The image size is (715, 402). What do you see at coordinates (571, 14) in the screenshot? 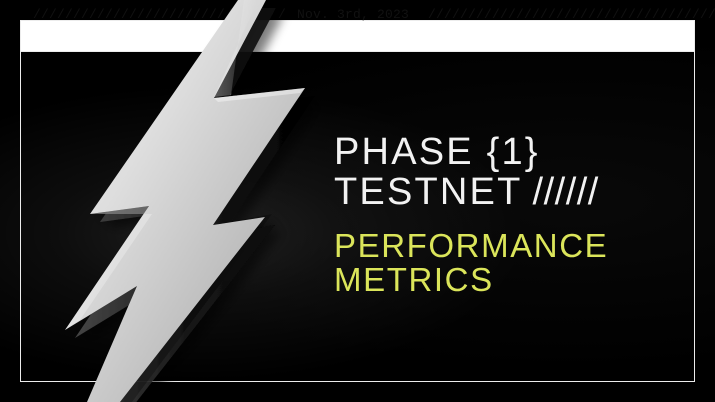
I see `header-right-slashes: //////////////////////////////////////` at bounding box center [571, 14].